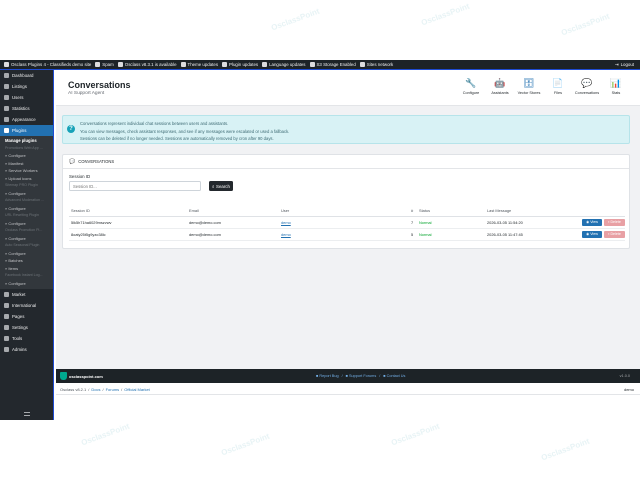  What do you see at coordinates (26, 141) in the screenshot?
I see `submenu-item: Manage plugins` at bounding box center [26, 141].